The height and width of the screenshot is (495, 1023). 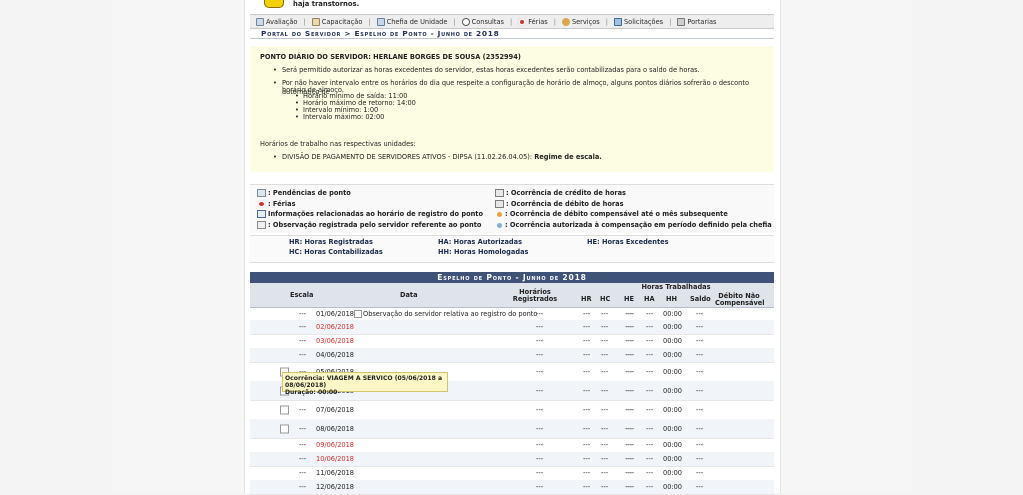 What do you see at coordinates (499, 204) in the screenshot?
I see `debito-icon` at bounding box center [499, 204].